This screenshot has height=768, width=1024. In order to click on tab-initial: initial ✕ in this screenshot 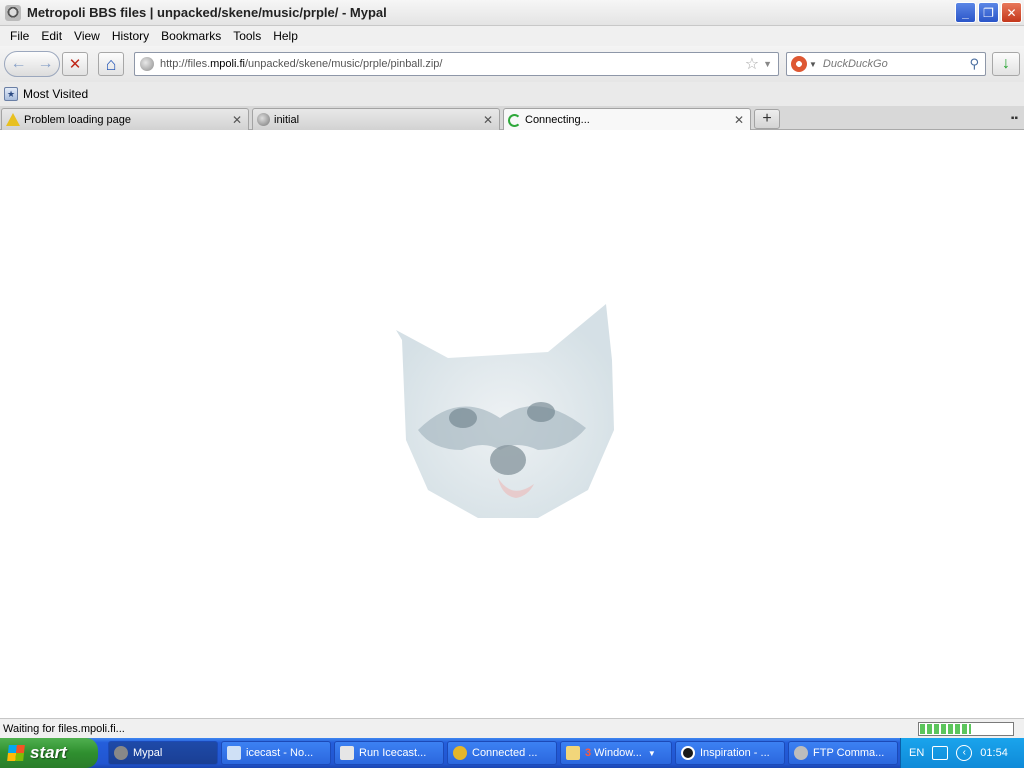, I will do `click(376, 119)`.